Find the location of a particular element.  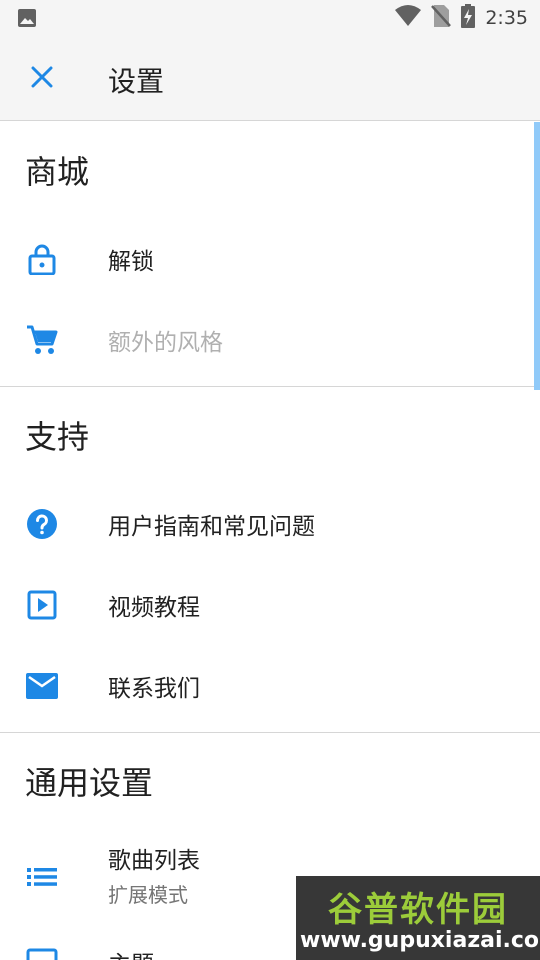

settings-item-label: 视频教程 is located at coordinates (154, 607).